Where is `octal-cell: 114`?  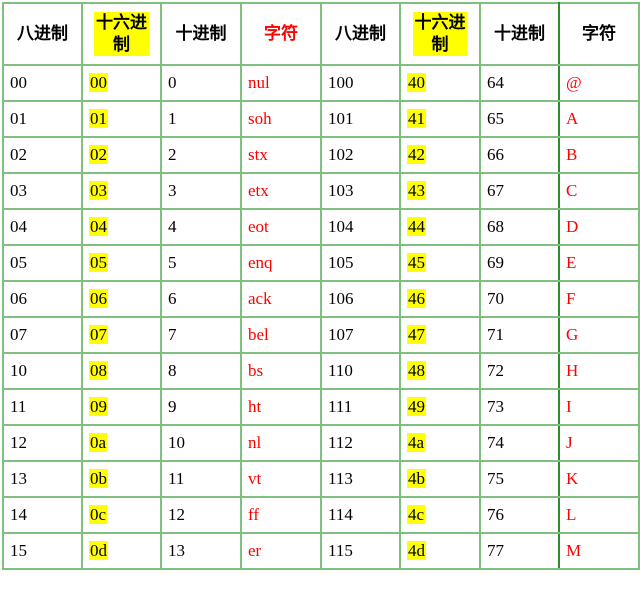 octal-cell: 114 is located at coordinates (360, 515).